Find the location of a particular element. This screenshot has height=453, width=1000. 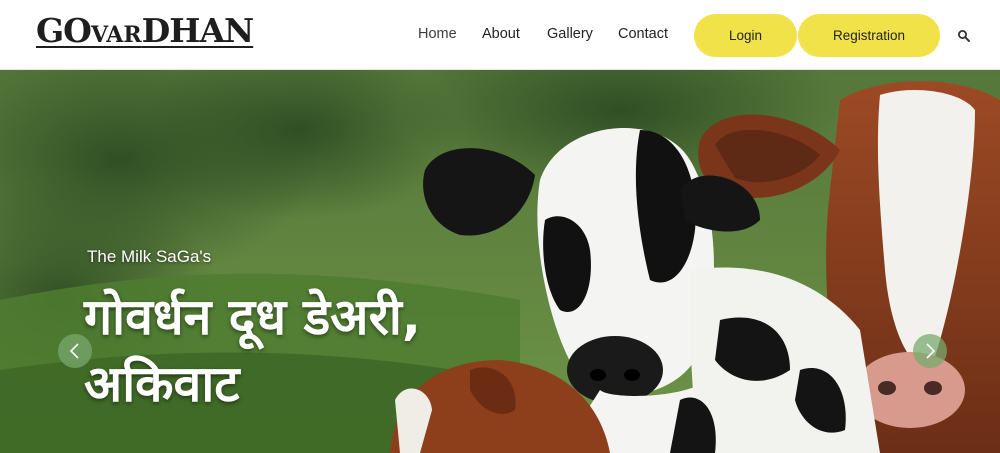

nav-about: About is located at coordinates (501, 34).